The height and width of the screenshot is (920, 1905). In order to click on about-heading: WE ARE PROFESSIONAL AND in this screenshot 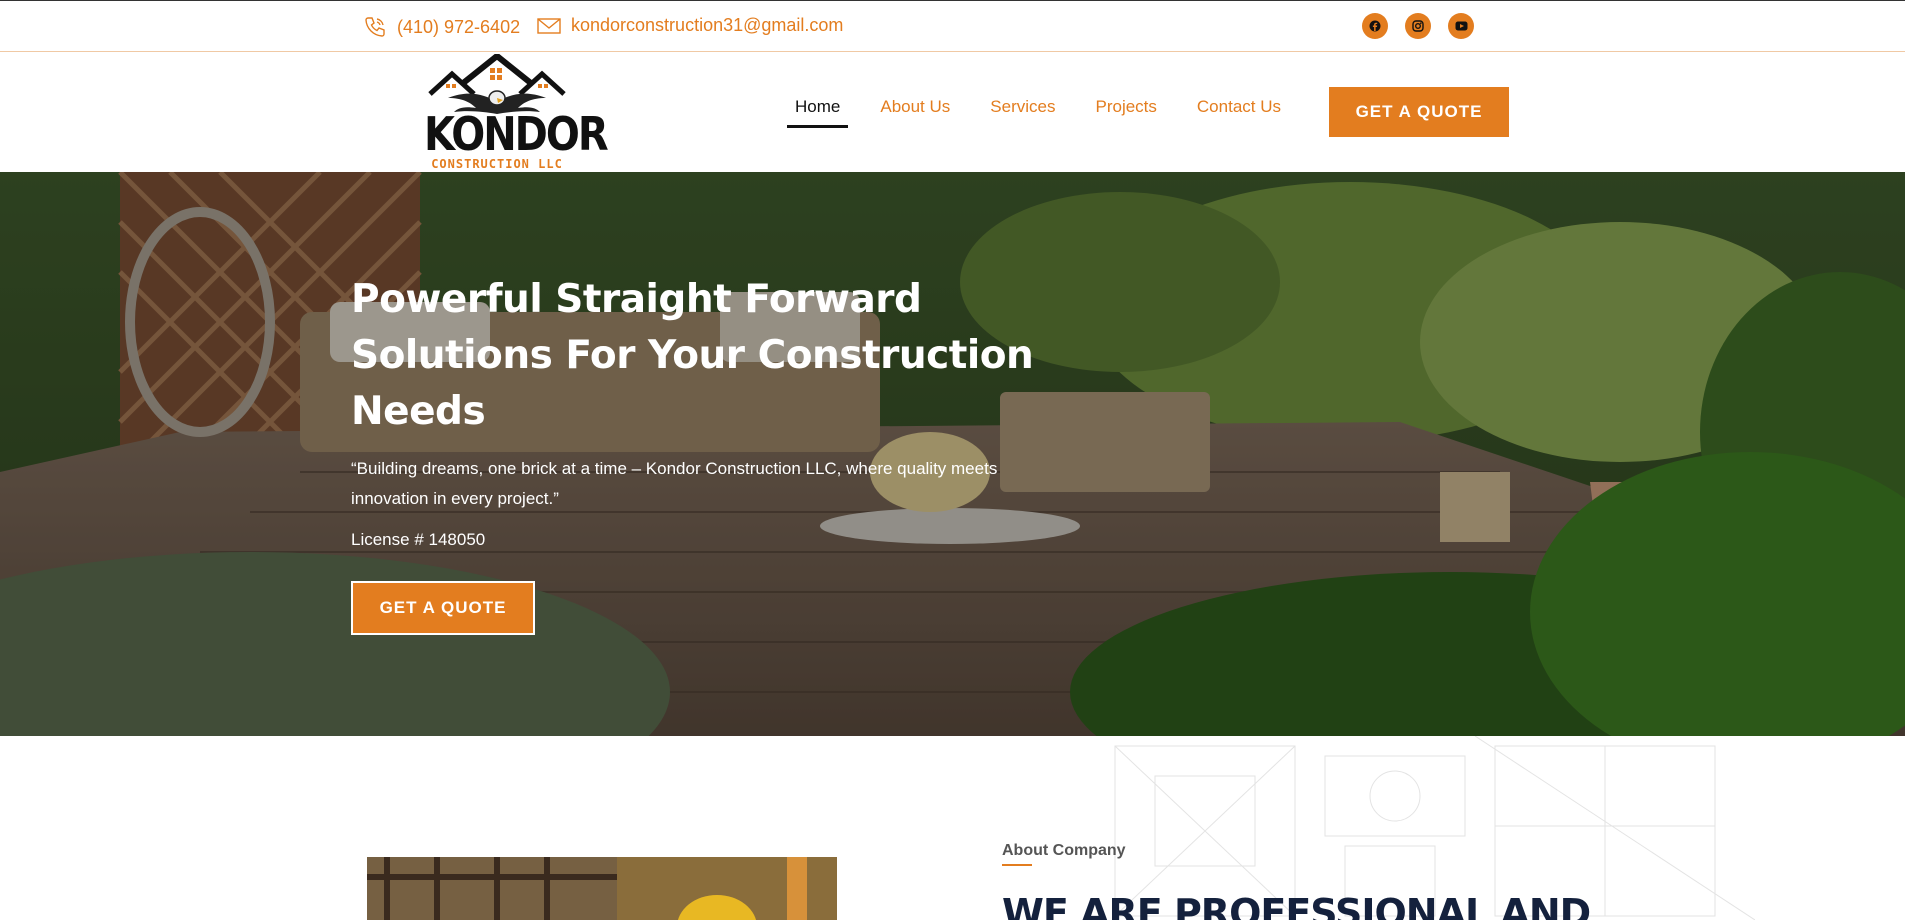, I will do `click(1296, 905)`.